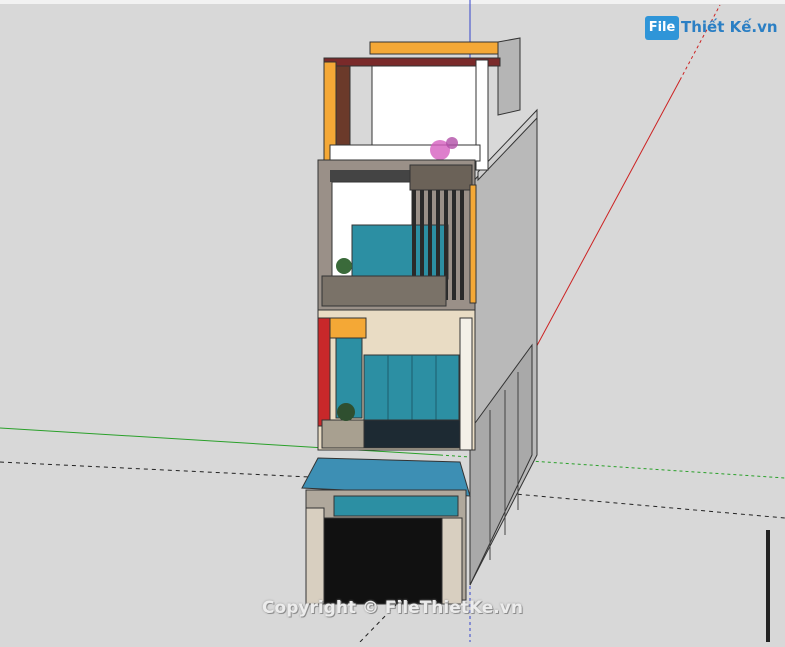 This screenshot has height=647, width=785. Describe the element at coordinates (662, 28) in the screenshot. I see `logo-badge: File` at that location.